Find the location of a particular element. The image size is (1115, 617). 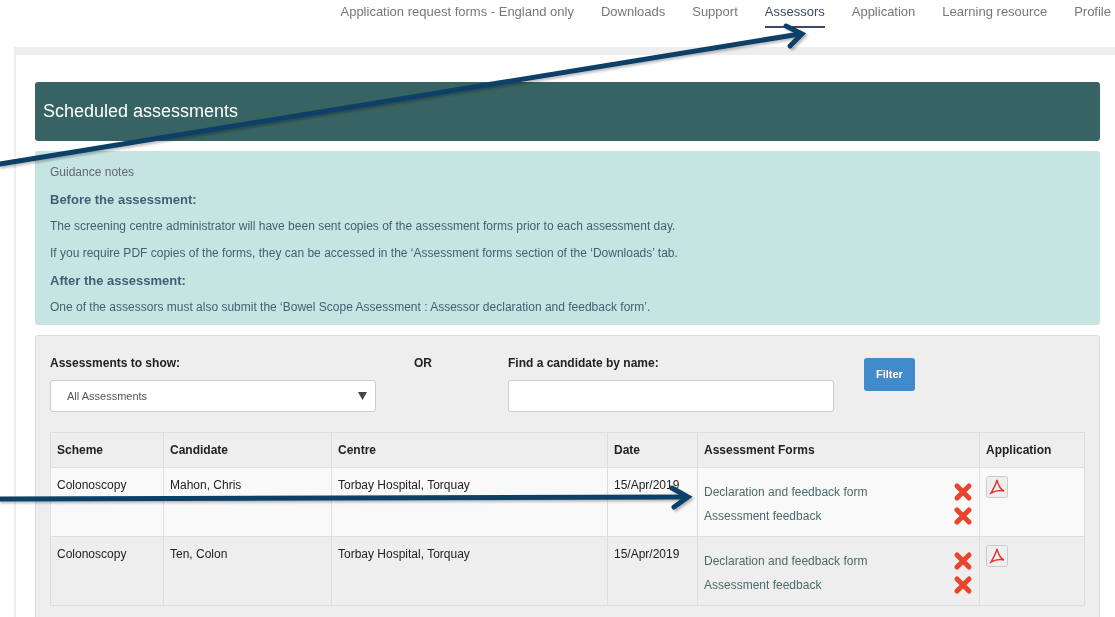

column-header: Scheme is located at coordinates (107, 450).